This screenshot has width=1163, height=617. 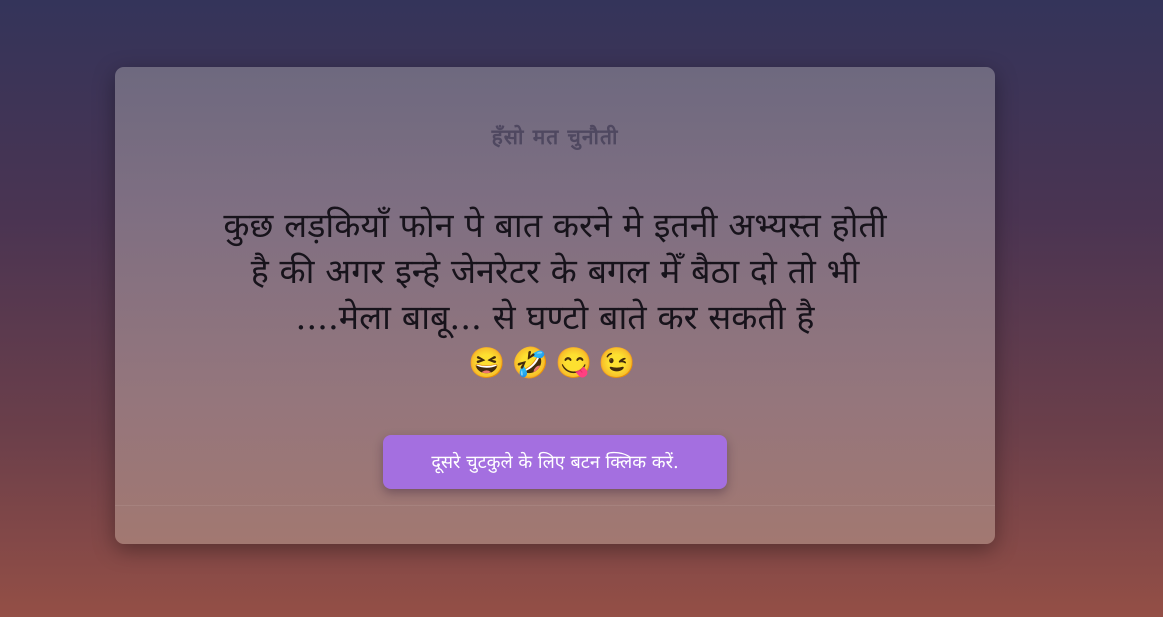 I want to click on card-title: हँसो मत चुनौती, so click(x=555, y=137).